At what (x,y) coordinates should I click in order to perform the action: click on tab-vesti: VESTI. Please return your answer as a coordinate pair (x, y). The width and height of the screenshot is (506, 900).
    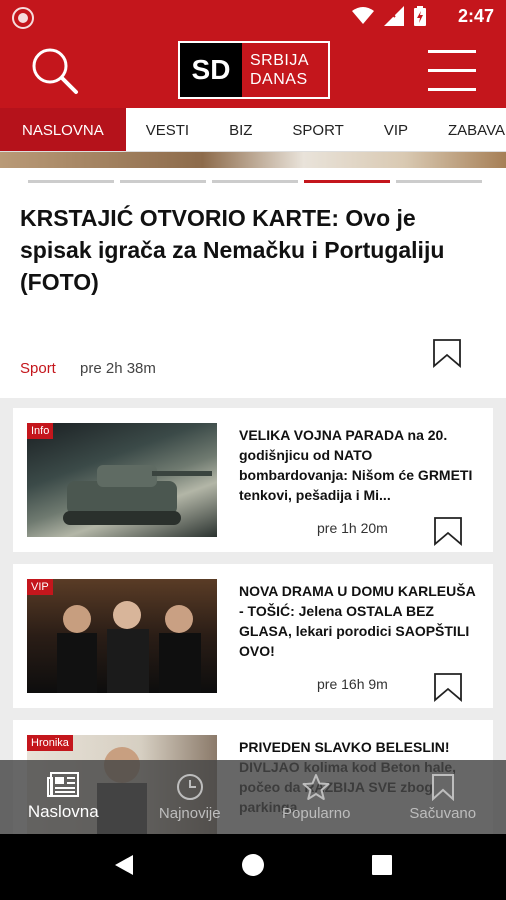
    Looking at the image, I should click on (167, 129).